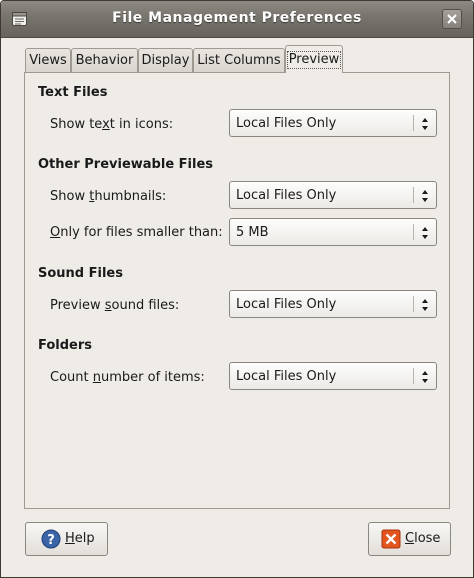 The image size is (474, 578). What do you see at coordinates (112, 124) in the screenshot?
I see `show-text-label: Show text in icons:` at bounding box center [112, 124].